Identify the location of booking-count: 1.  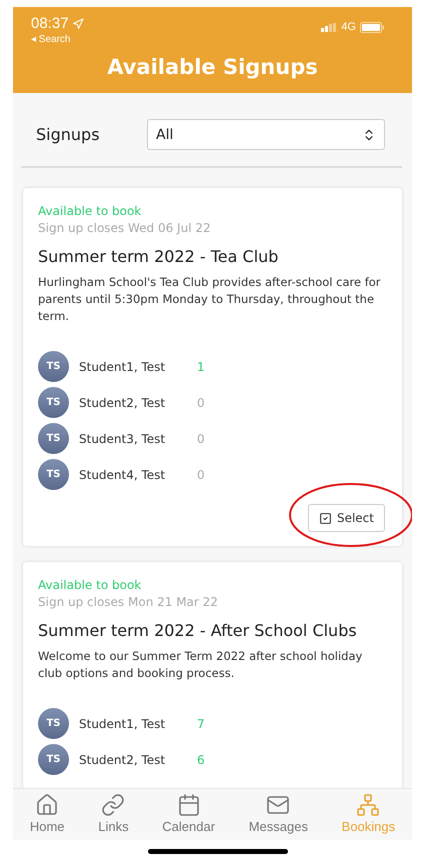
(201, 367).